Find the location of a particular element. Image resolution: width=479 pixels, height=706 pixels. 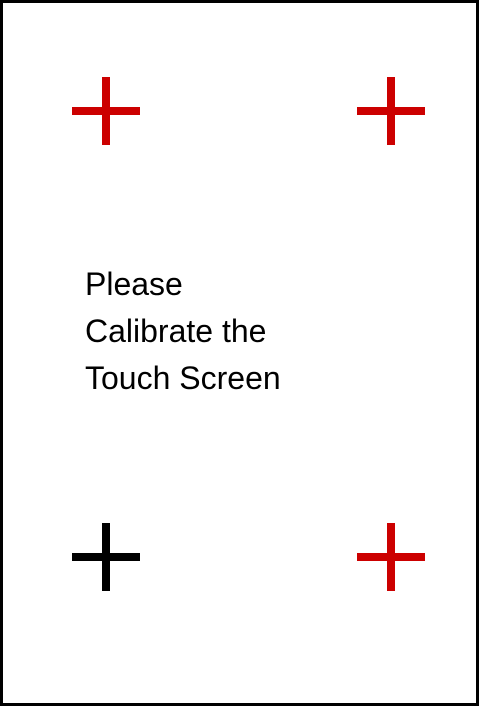

calibration-target-top-right-icon is located at coordinates (391, 111).